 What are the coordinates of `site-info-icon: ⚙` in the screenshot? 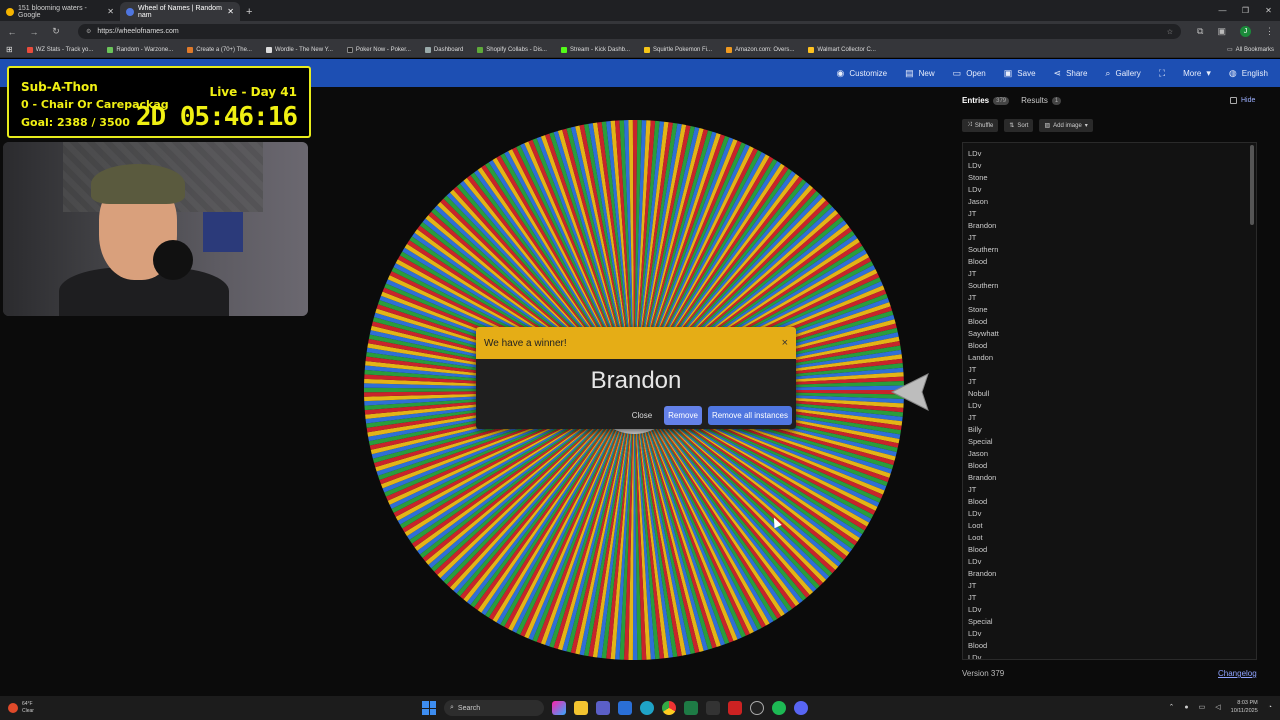 It's located at (88, 31).